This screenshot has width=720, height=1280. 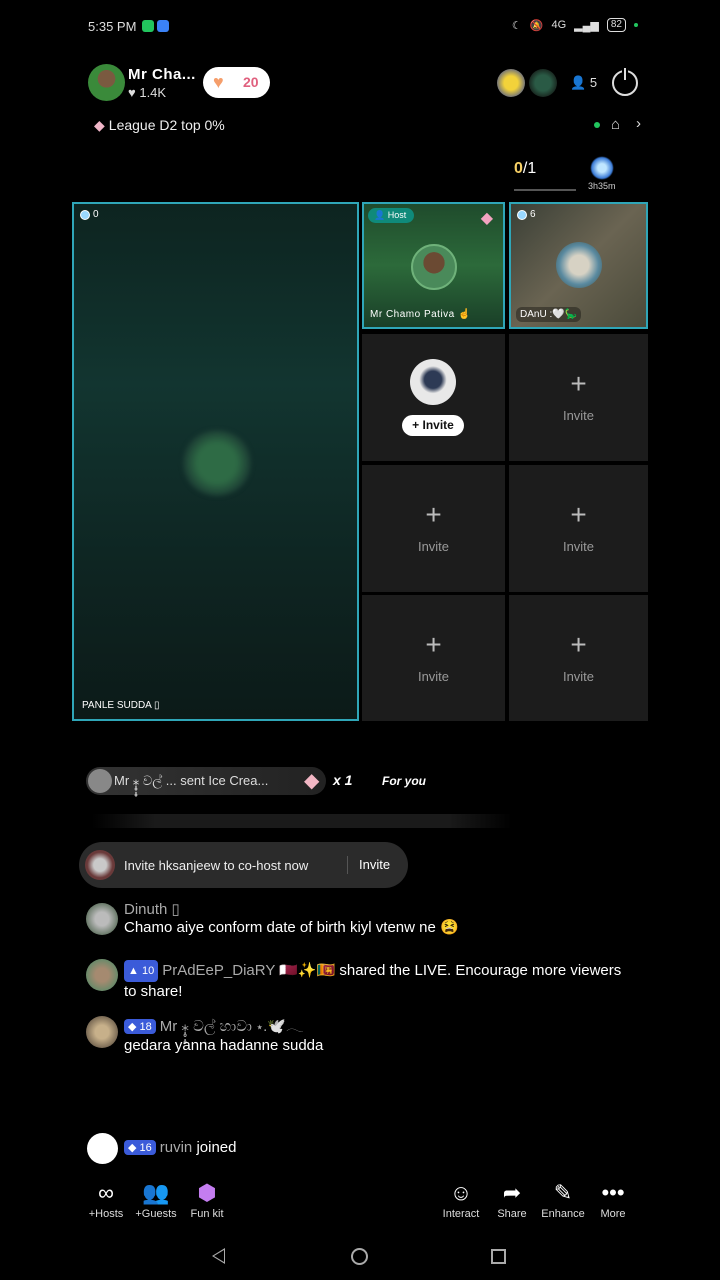 What do you see at coordinates (374, 864) in the screenshot?
I see `cohost-invite-button: Invite` at bounding box center [374, 864].